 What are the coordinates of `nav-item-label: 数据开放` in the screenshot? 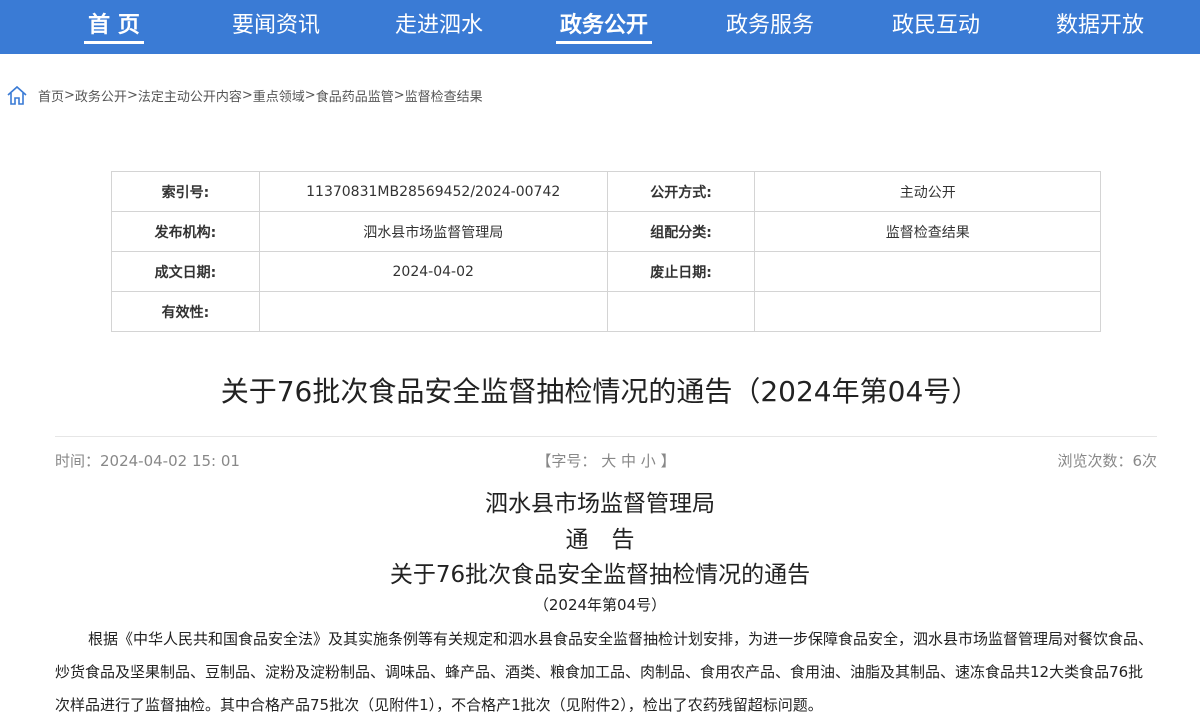 It's located at (1099, 25).